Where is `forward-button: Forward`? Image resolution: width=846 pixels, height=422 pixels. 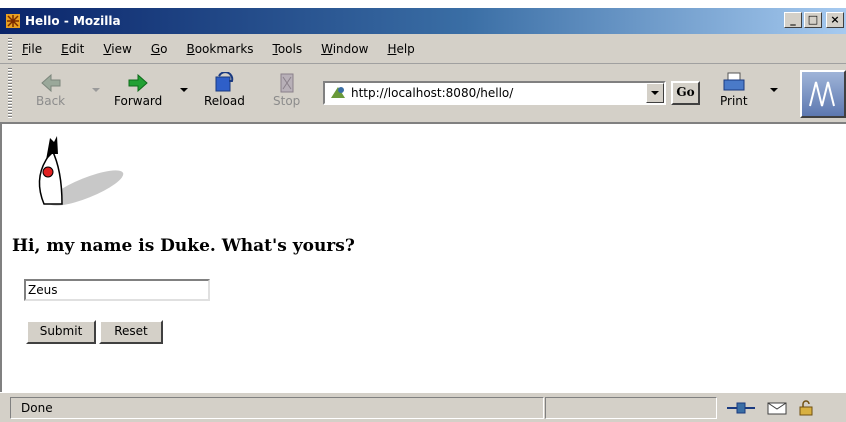
forward-button: Forward is located at coordinates (138, 90).